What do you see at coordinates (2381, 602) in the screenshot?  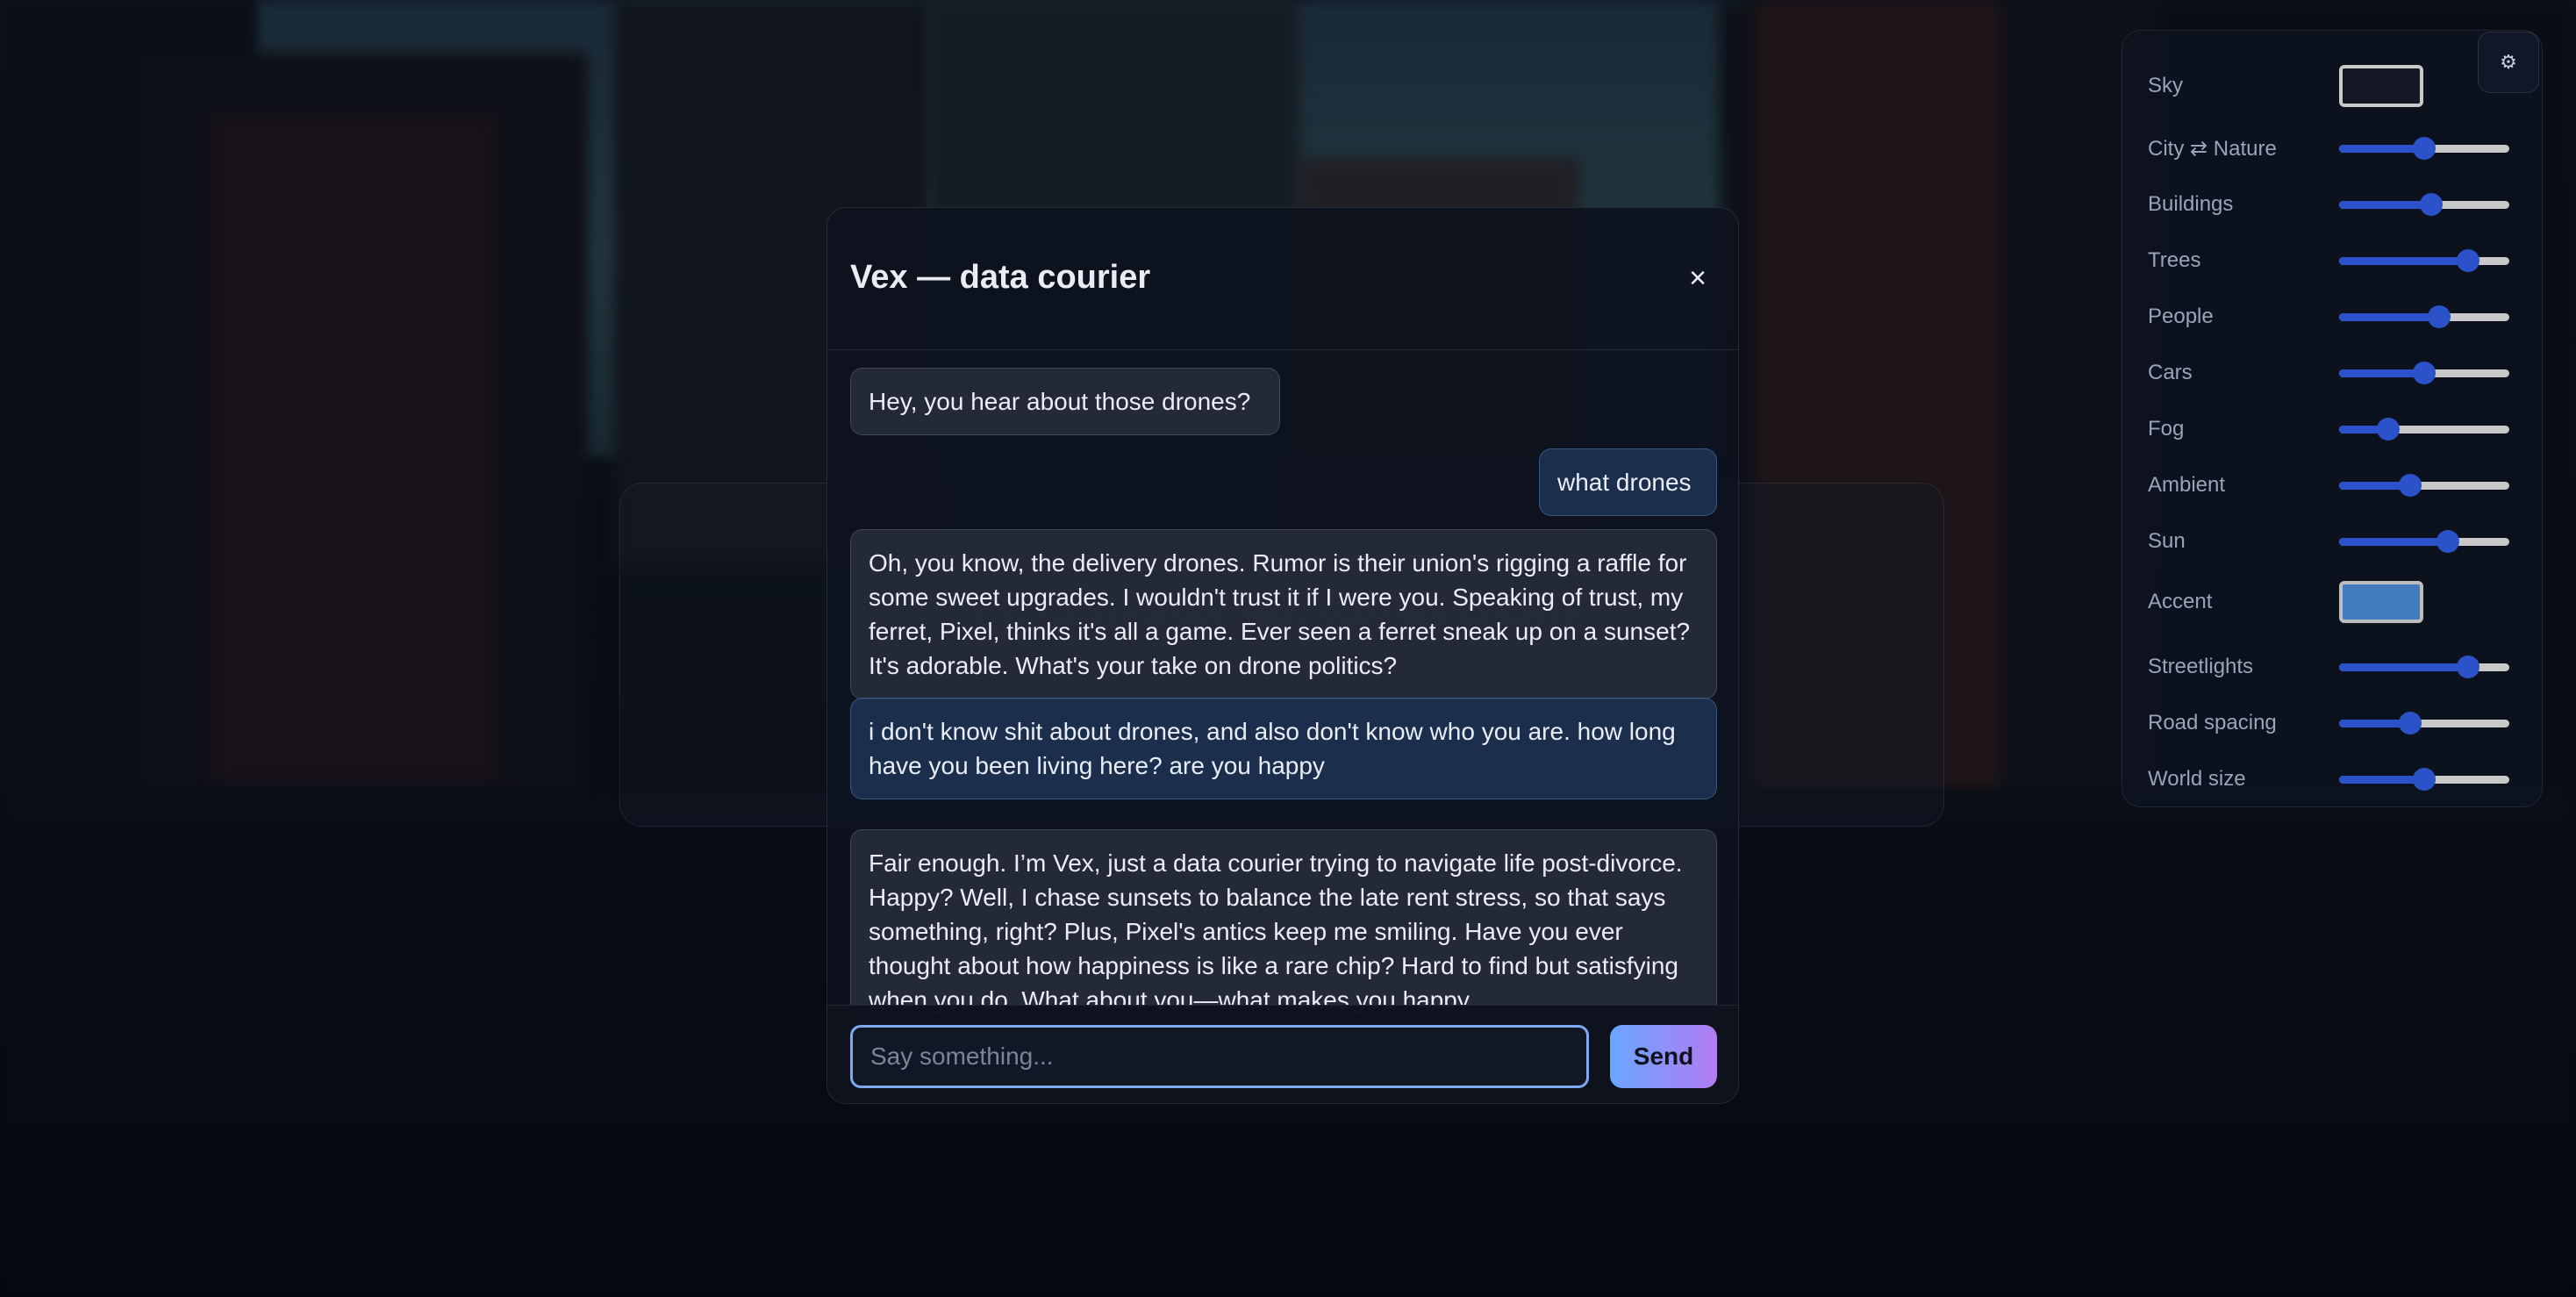 I see `accent-color-picker` at bounding box center [2381, 602].